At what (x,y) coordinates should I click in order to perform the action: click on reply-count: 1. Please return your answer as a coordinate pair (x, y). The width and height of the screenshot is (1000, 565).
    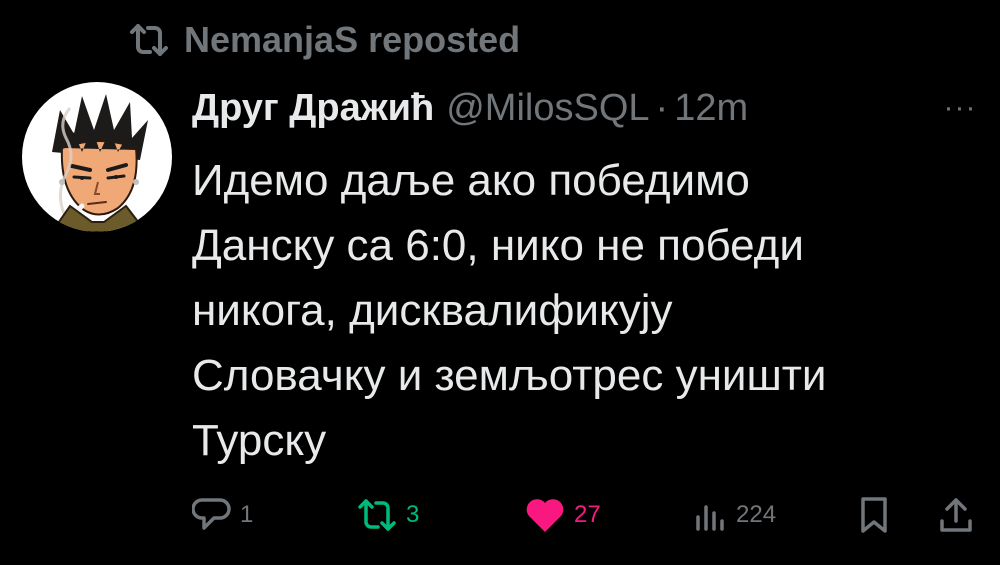
    Looking at the image, I should click on (247, 514).